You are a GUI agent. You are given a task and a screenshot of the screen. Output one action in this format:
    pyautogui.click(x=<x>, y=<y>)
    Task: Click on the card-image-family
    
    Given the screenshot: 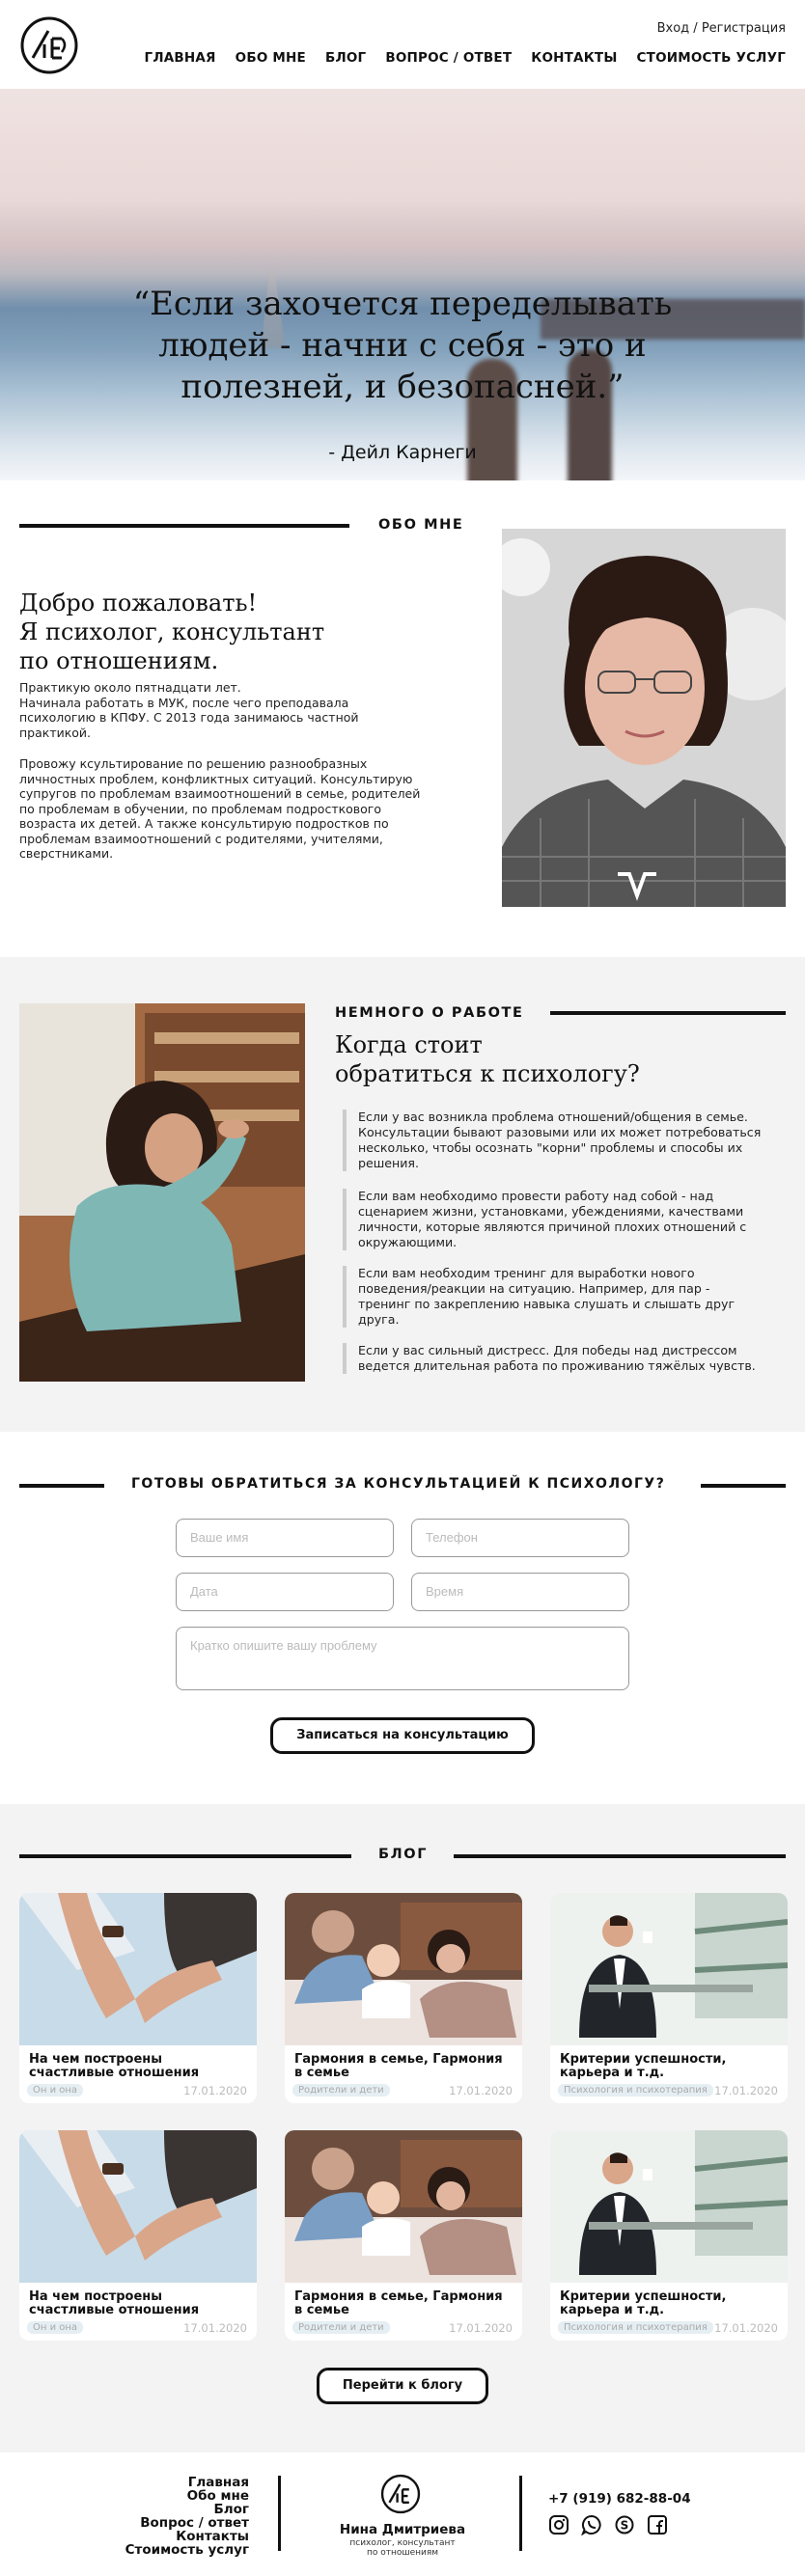 What is the action you would take?
    pyautogui.click(x=404, y=2207)
    